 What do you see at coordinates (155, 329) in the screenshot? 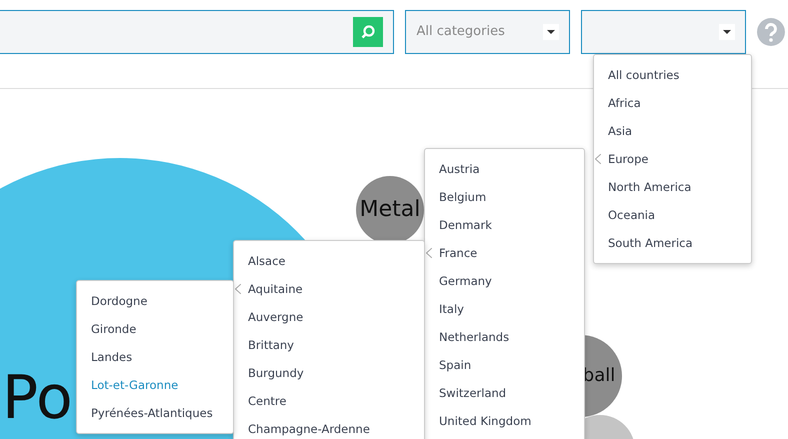
I see `menu-item: Gironde` at bounding box center [155, 329].